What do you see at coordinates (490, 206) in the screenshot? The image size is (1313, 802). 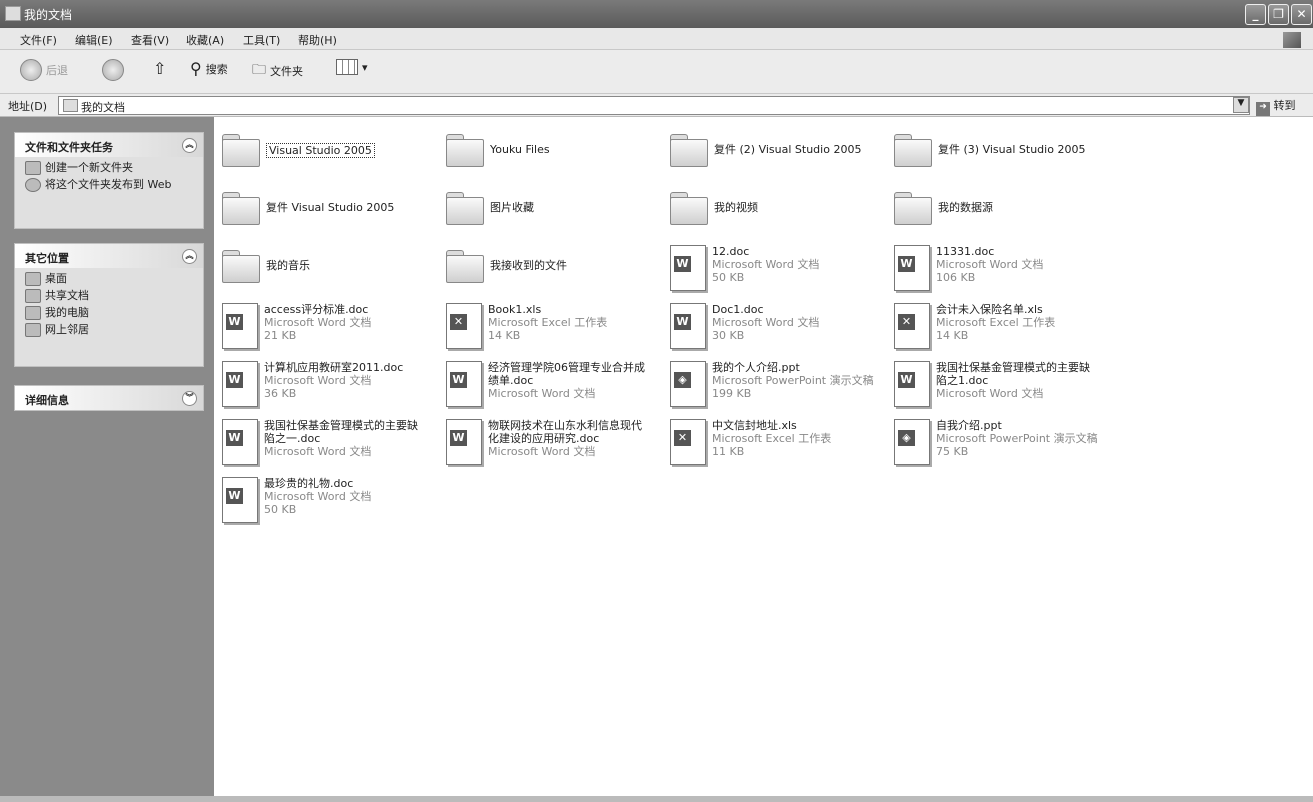 I see `folder-item: 图片收藏` at bounding box center [490, 206].